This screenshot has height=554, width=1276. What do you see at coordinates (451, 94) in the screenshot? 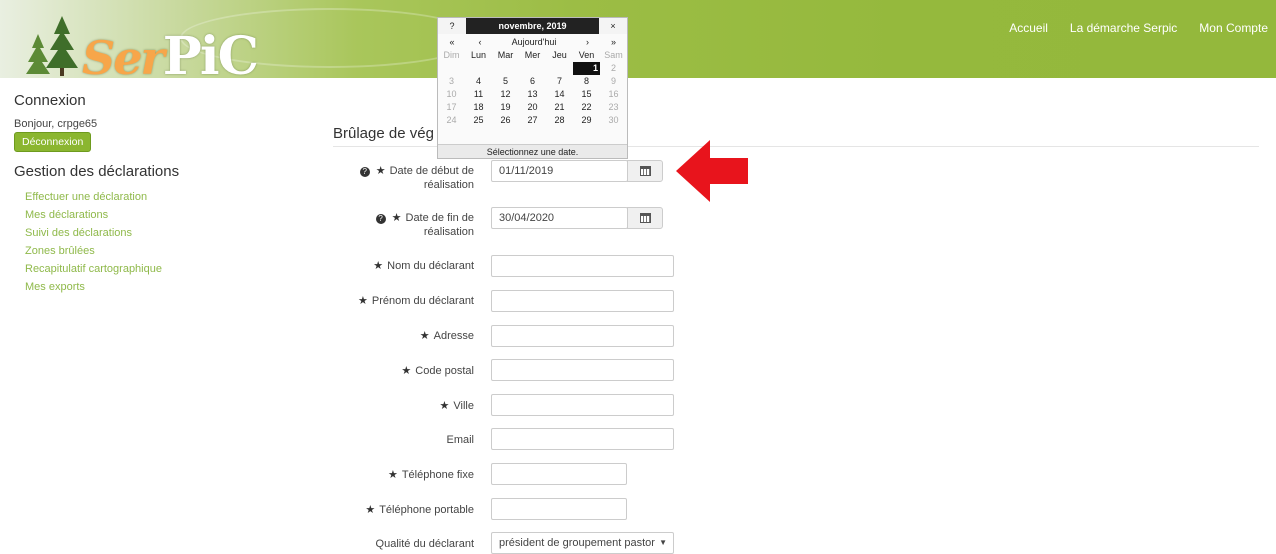
I see `calendar-day: 10` at bounding box center [451, 94].